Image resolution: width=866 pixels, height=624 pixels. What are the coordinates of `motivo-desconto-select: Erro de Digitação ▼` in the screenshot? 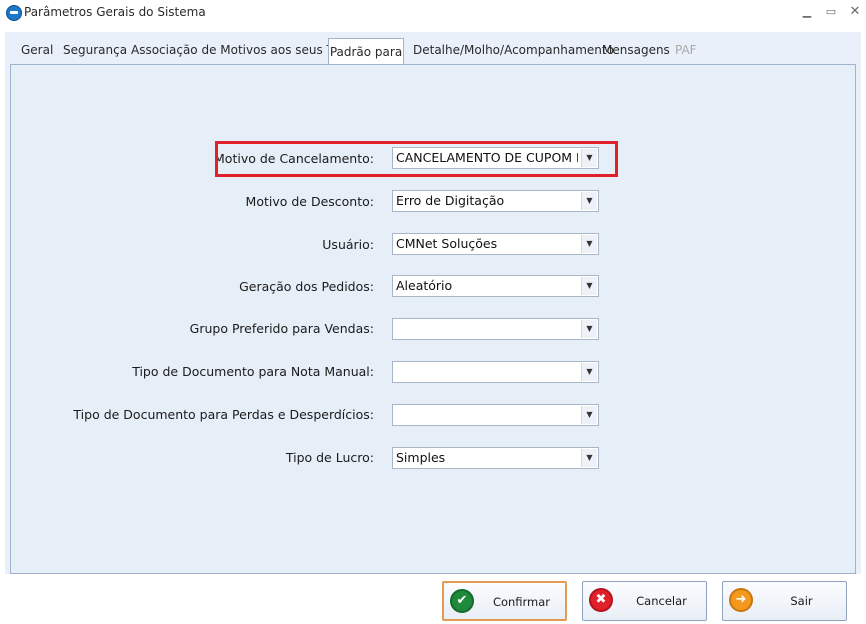 It's located at (495, 201).